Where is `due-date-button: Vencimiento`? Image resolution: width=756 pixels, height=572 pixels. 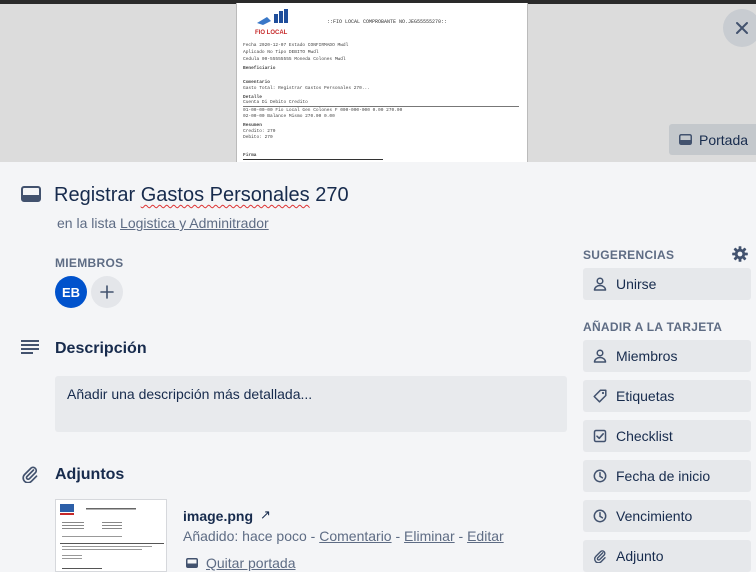
due-date-button: Vencimiento is located at coordinates (667, 516).